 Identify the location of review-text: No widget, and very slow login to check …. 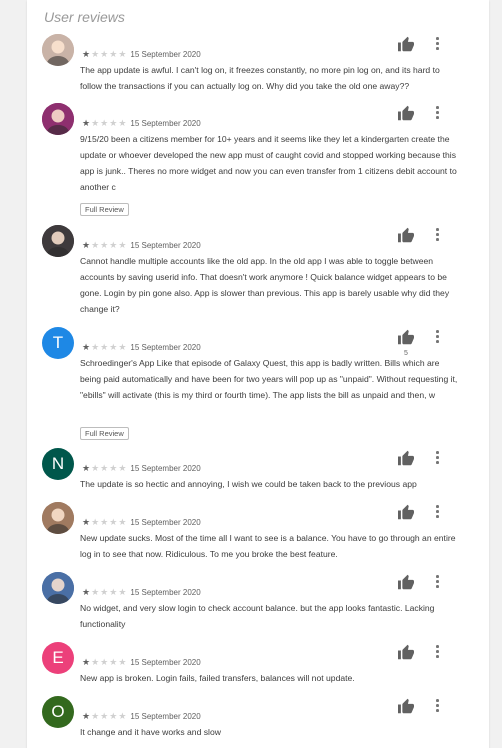
(257, 616).